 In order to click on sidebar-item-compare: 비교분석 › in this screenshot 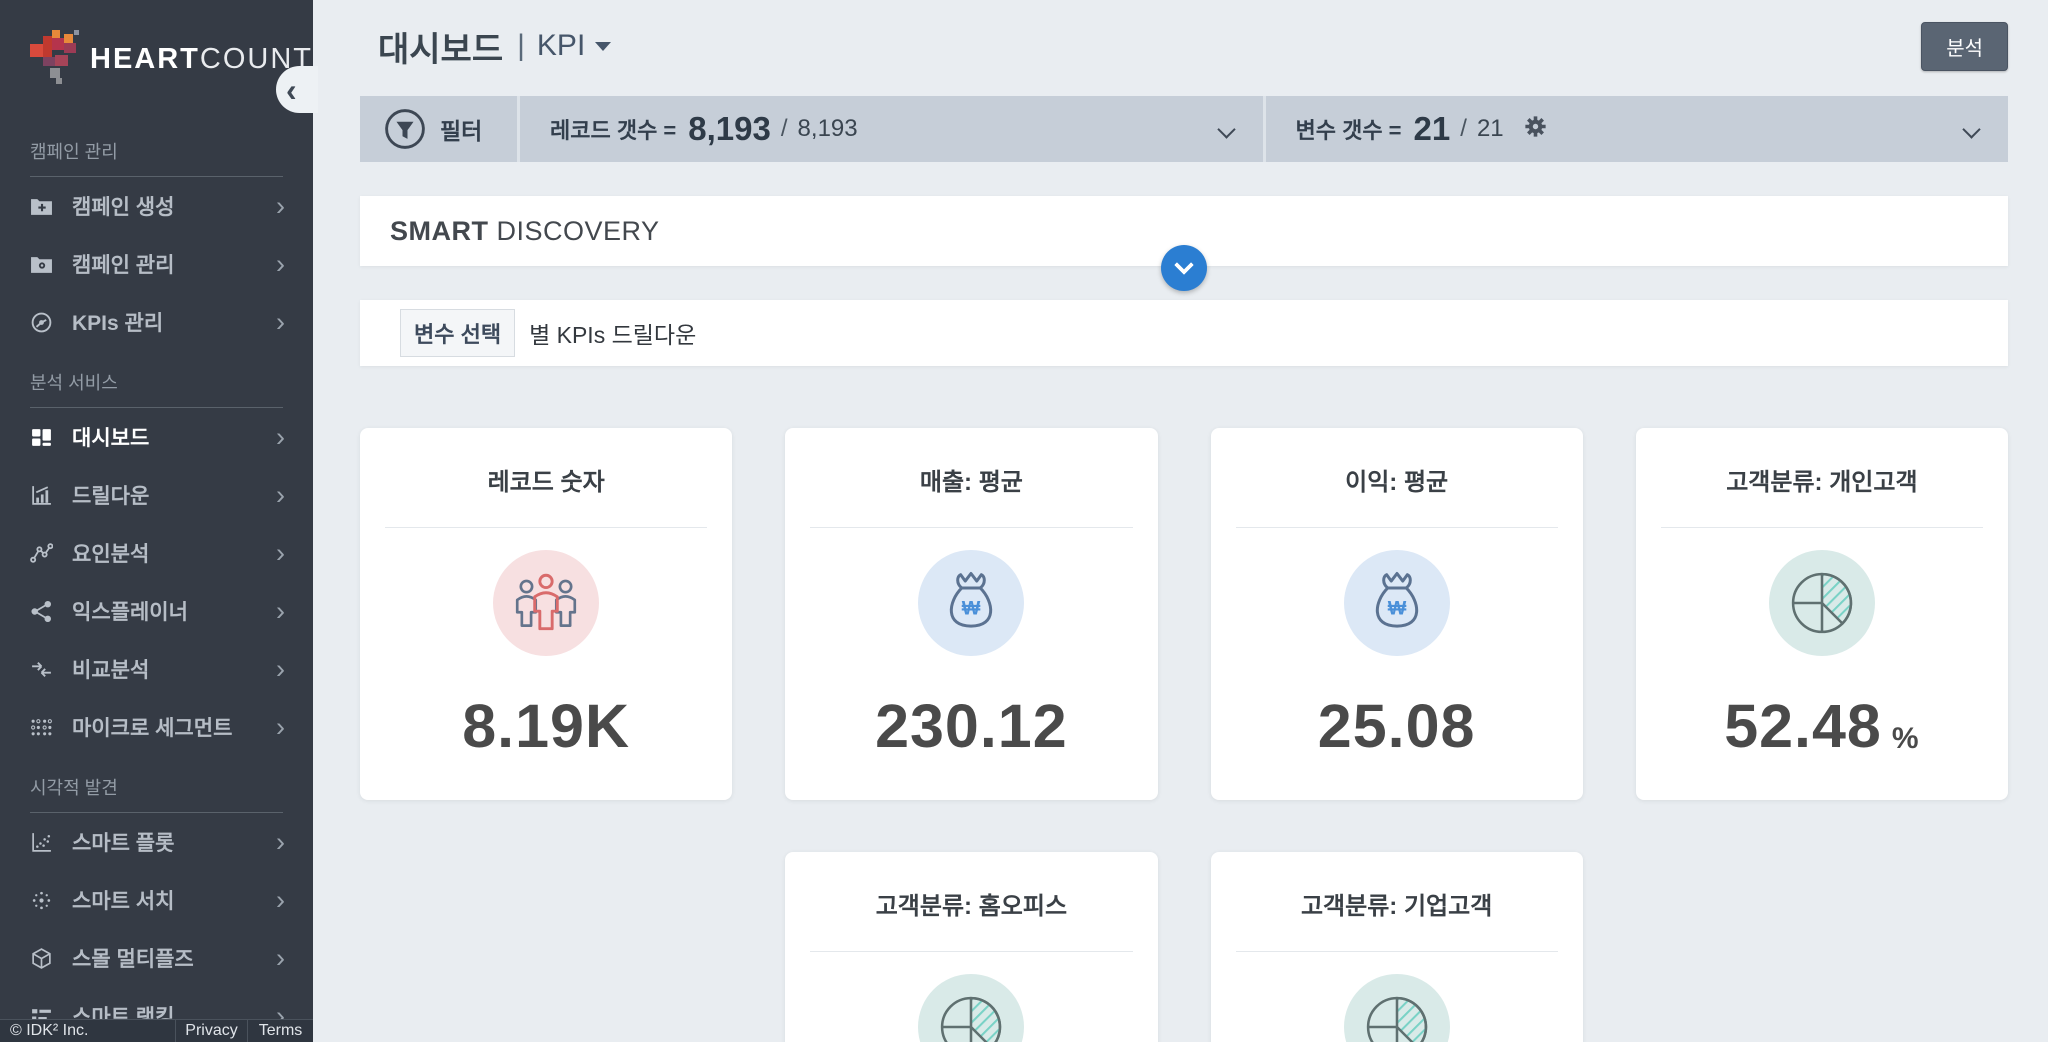, I will do `click(156, 669)`.